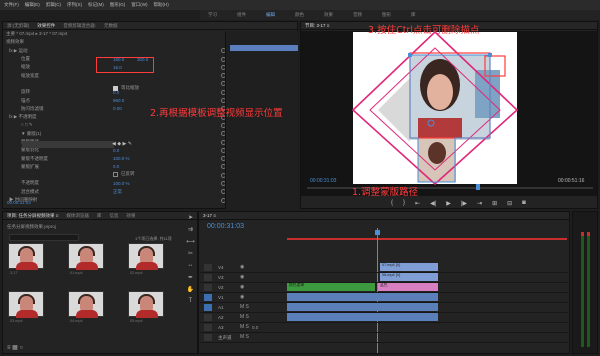  What do you see at coordinates (77, 216) in the screenshot?
I see `tab-media-browser: 媒体浏览器` at bounding box center [77, 216].